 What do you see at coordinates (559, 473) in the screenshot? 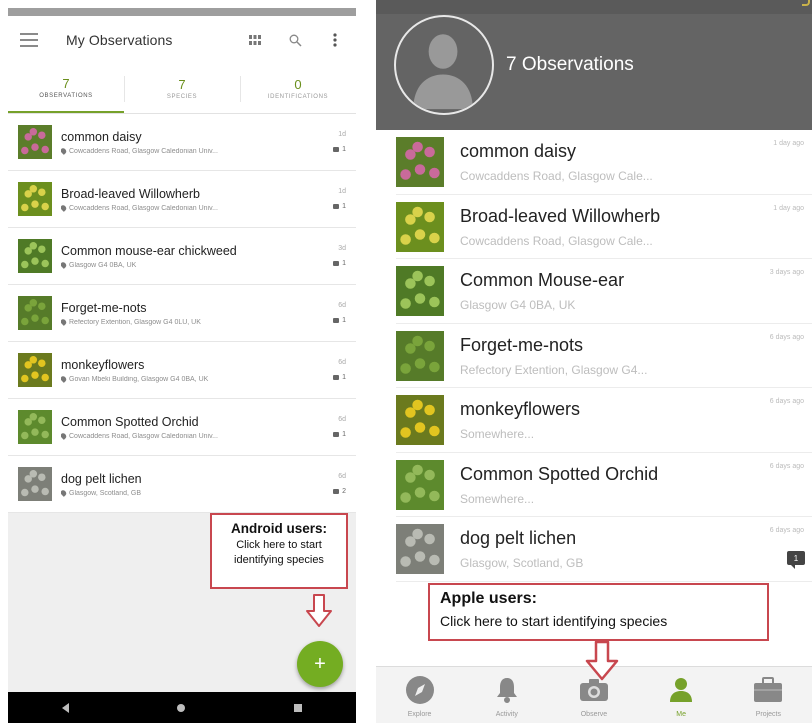
I see `observation-name: Common Spotted Orchid` at bounding box center [559, 473].